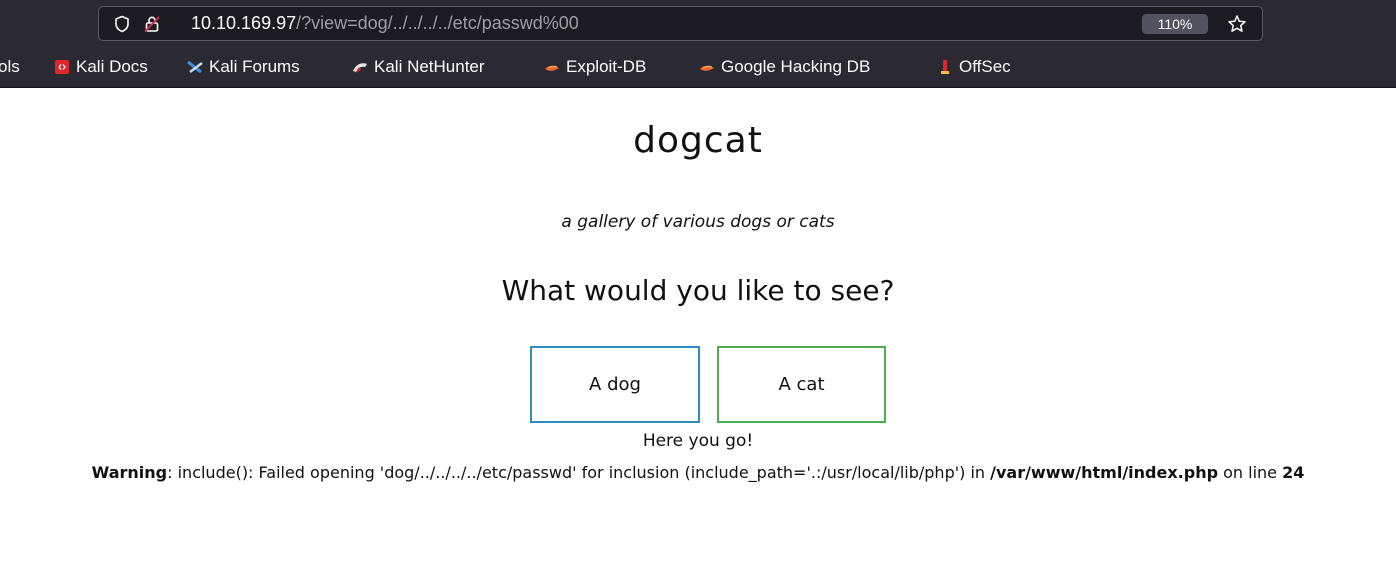  Describe the element at coordinates (1293, 472) in the screenshot. I see `warning-line-number: 24` at that location.